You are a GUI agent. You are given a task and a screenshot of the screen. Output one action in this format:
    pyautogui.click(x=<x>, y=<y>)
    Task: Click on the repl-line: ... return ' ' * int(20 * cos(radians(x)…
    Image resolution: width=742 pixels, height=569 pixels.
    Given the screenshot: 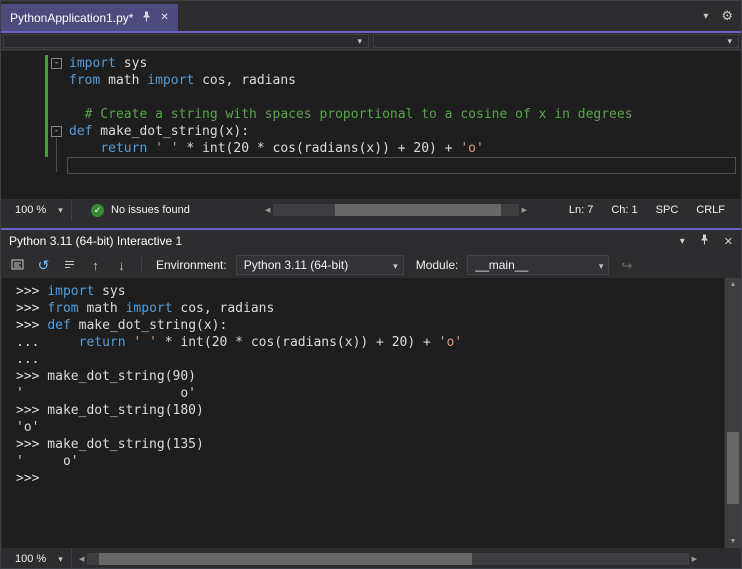 What is the action you would take?
    pyautogui.click(x=363, y=342)
    